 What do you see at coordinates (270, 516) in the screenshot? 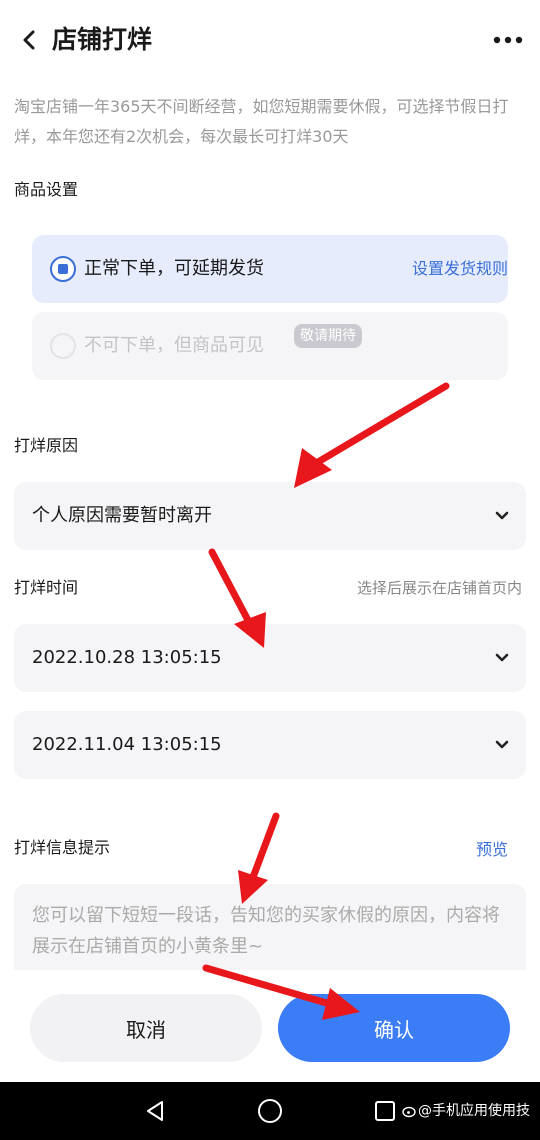
I see `reason-select: 个人原因需要暂时离开` at bounding box center [270, 516].